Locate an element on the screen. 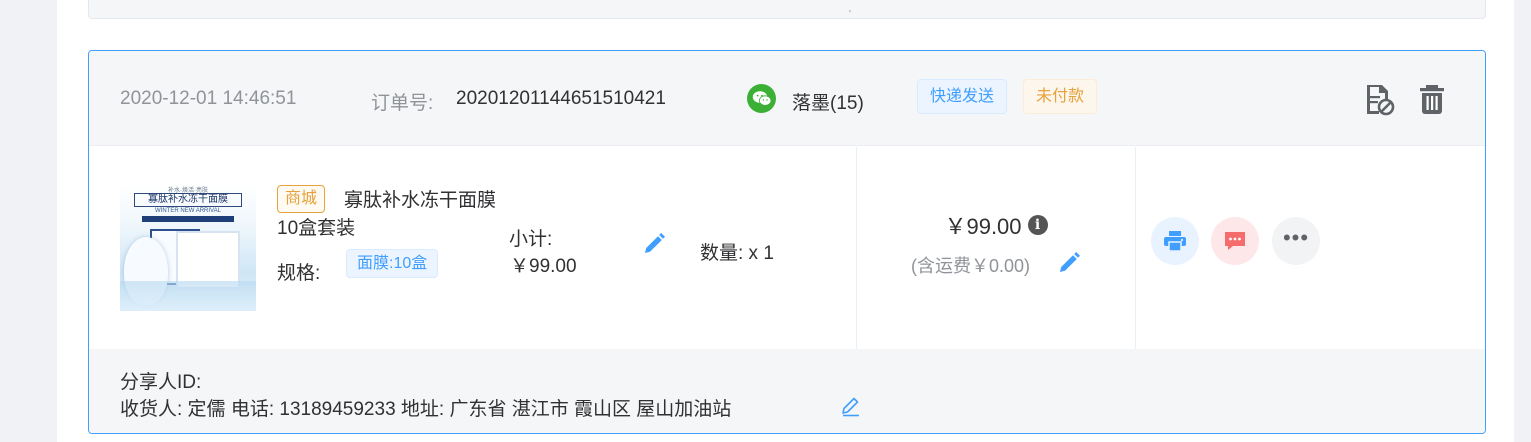 This screenshot has height=442, width=1531. order-time: 2020-12-01 14:46:51 is located at coordinates (208, 98).